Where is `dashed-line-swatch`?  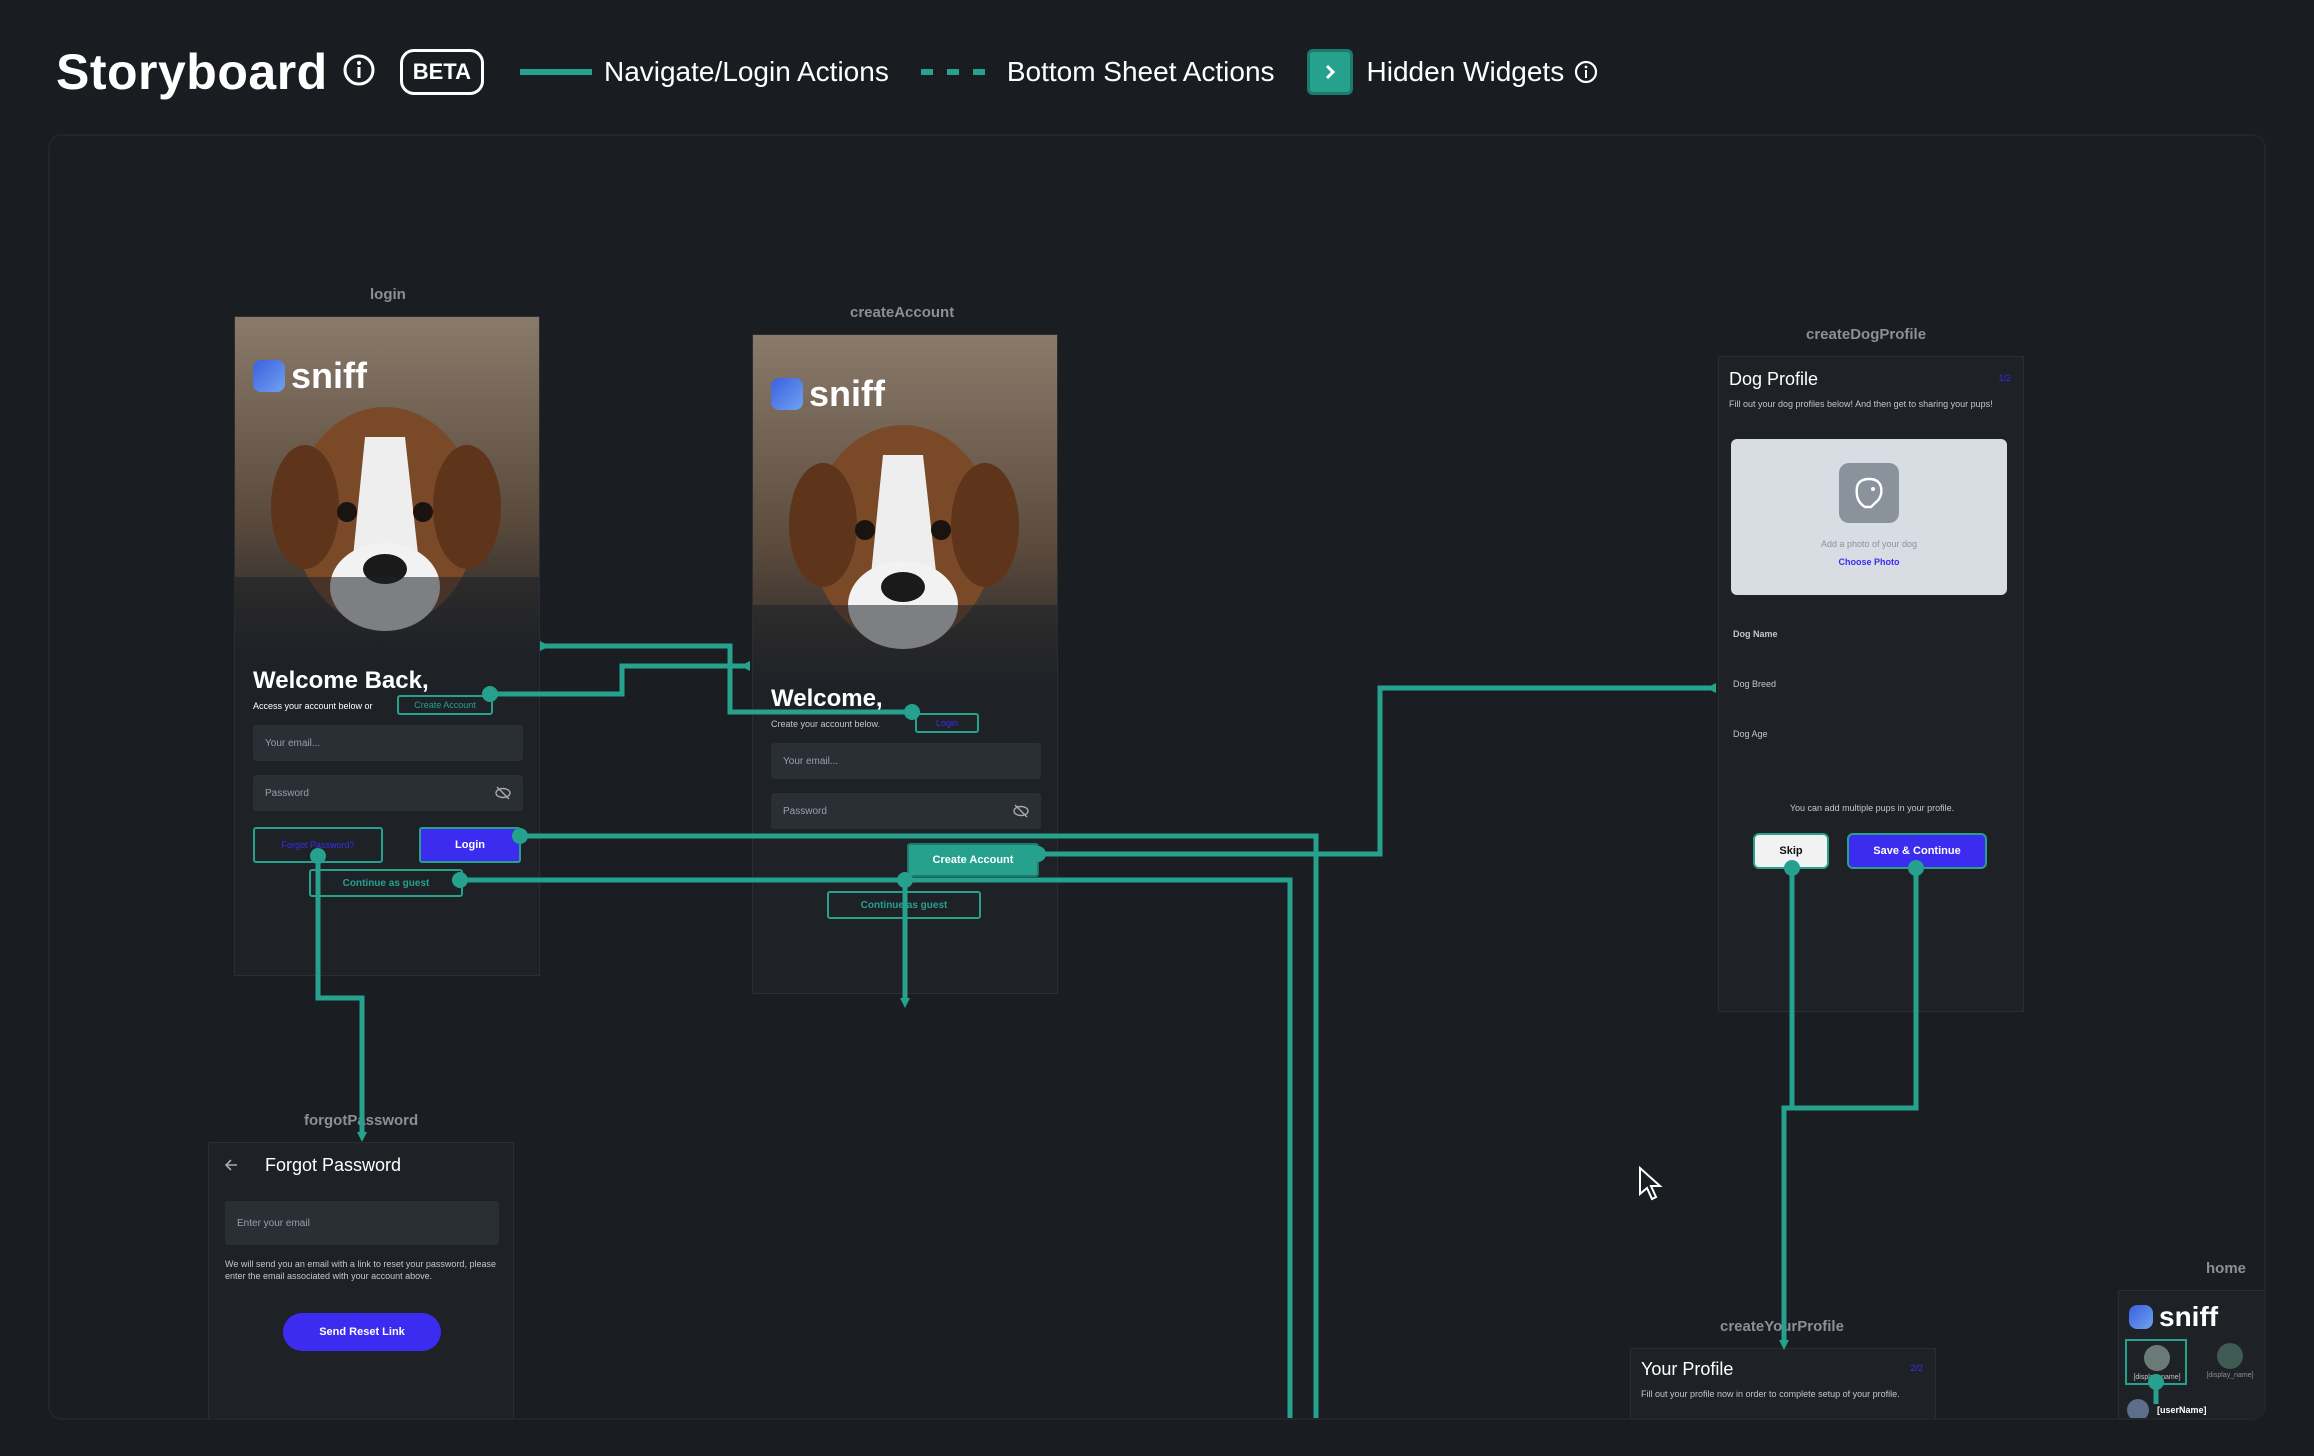 dashed-line-swatch is located at coordinates (952, 72).